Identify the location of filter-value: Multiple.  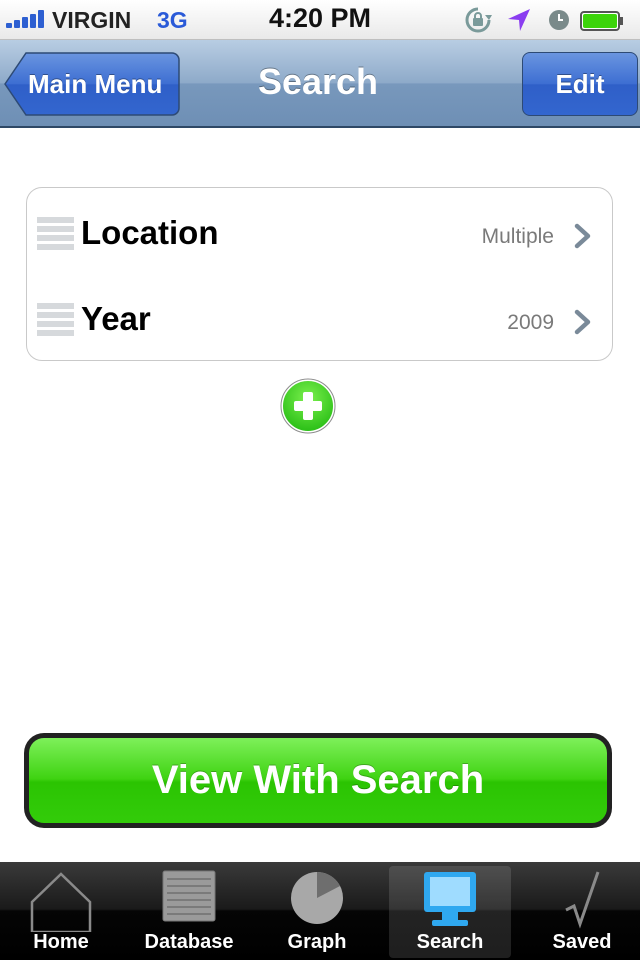
(517, 236).